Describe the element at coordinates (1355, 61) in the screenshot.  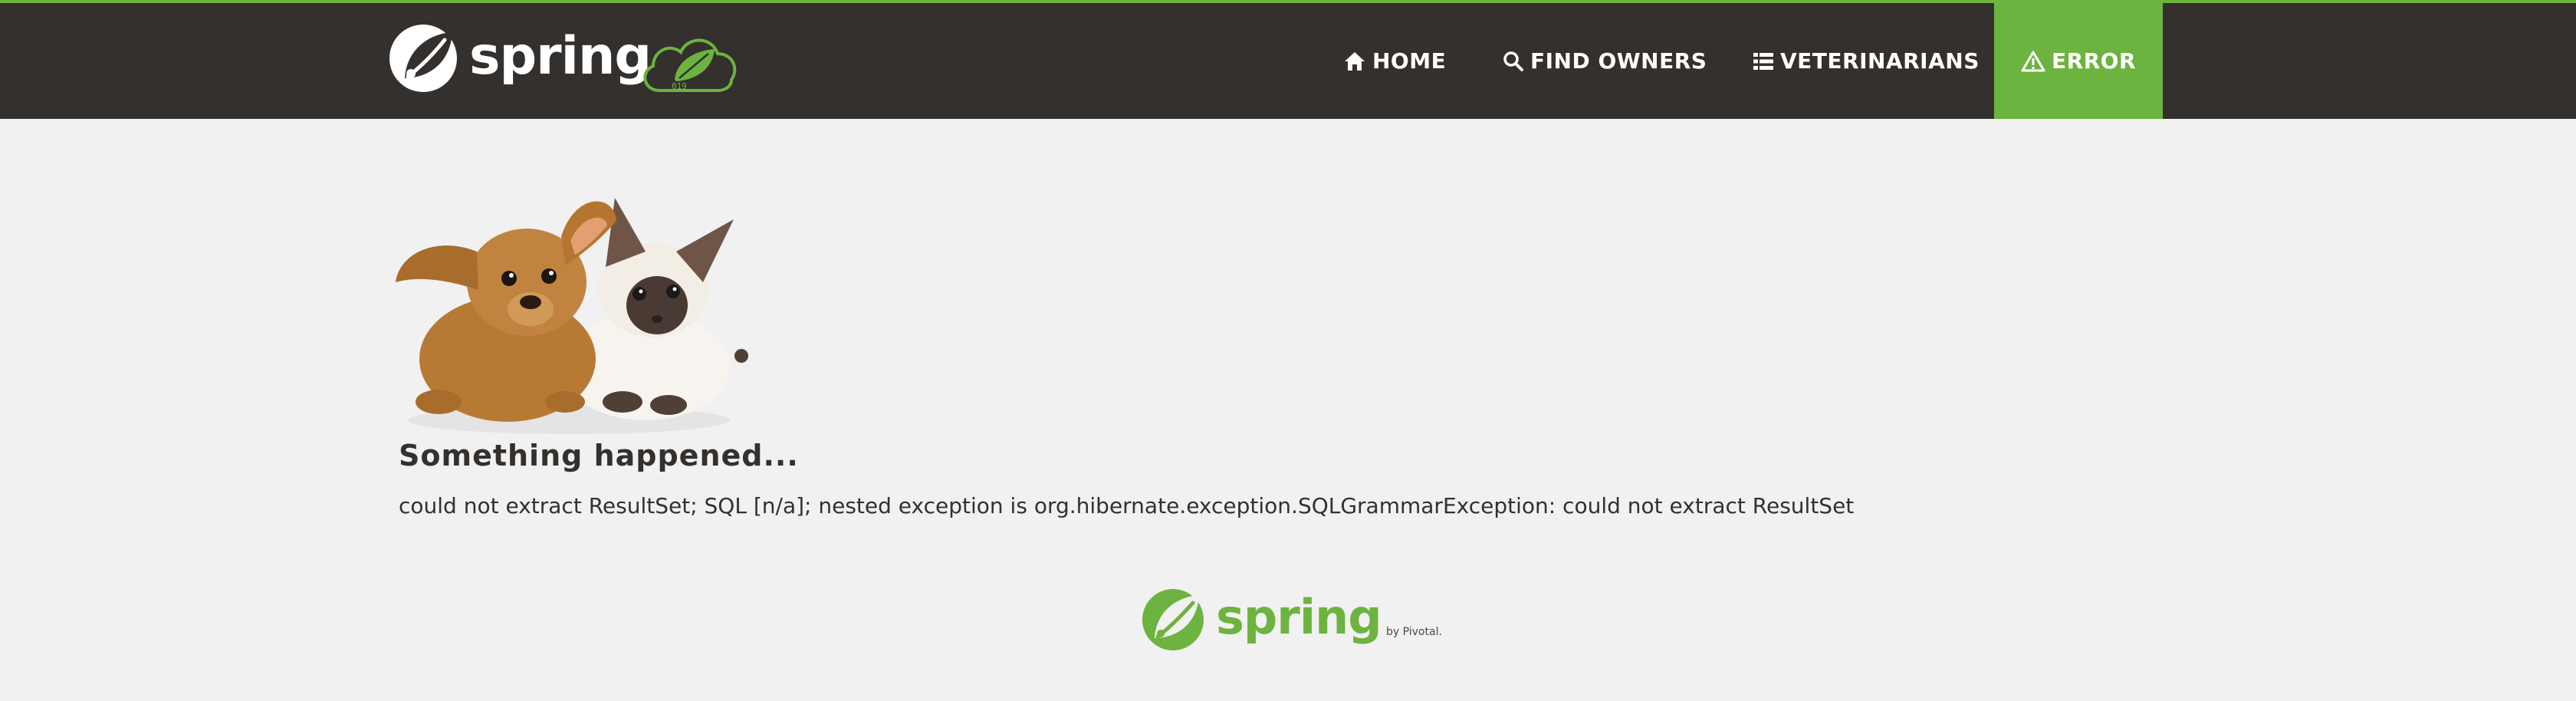
I see `home-icon` at that location.